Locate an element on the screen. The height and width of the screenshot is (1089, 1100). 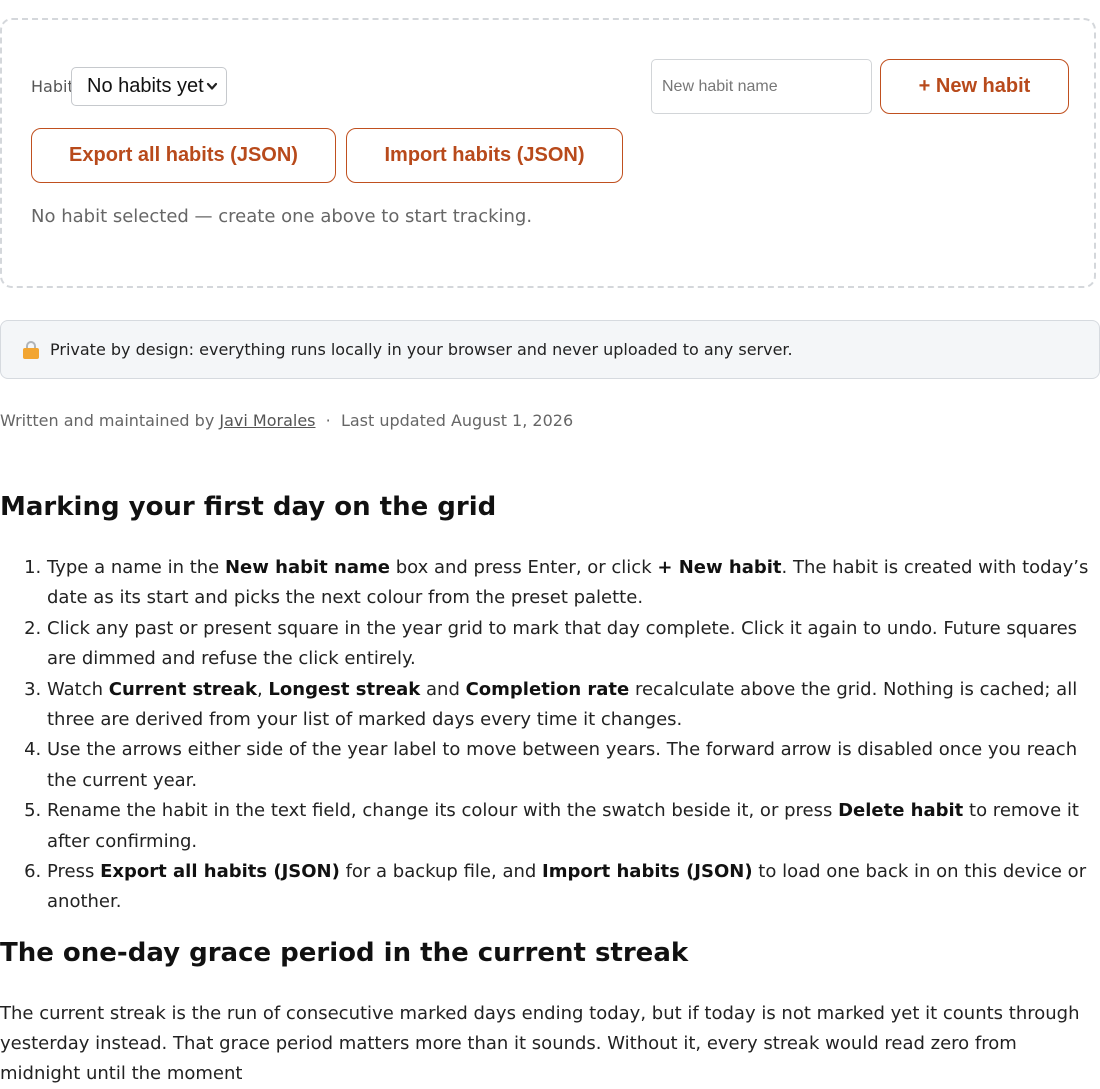
new-habit-name-input is located at coordinates (761, 86).